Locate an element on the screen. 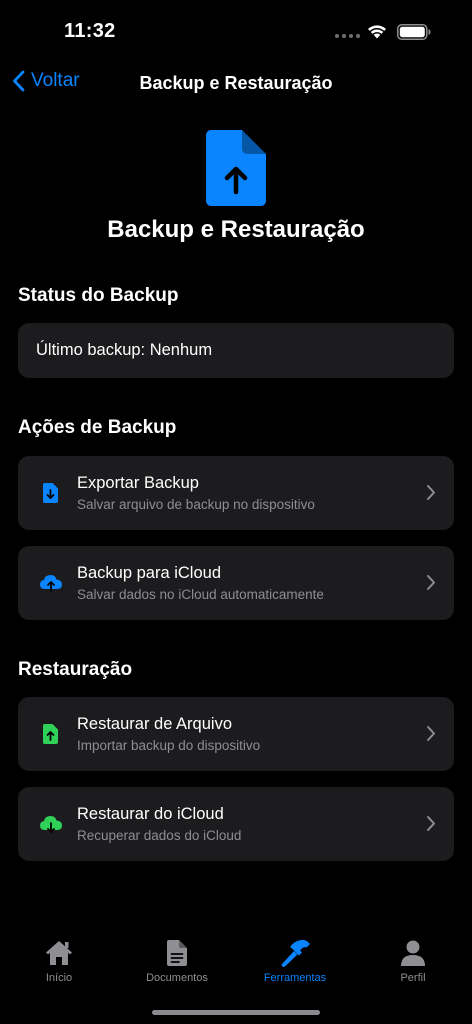 This screenshot has height=1024, width=472. navigation-bar: Voltar Backup e Restauração is located at coordinates (236, 84).